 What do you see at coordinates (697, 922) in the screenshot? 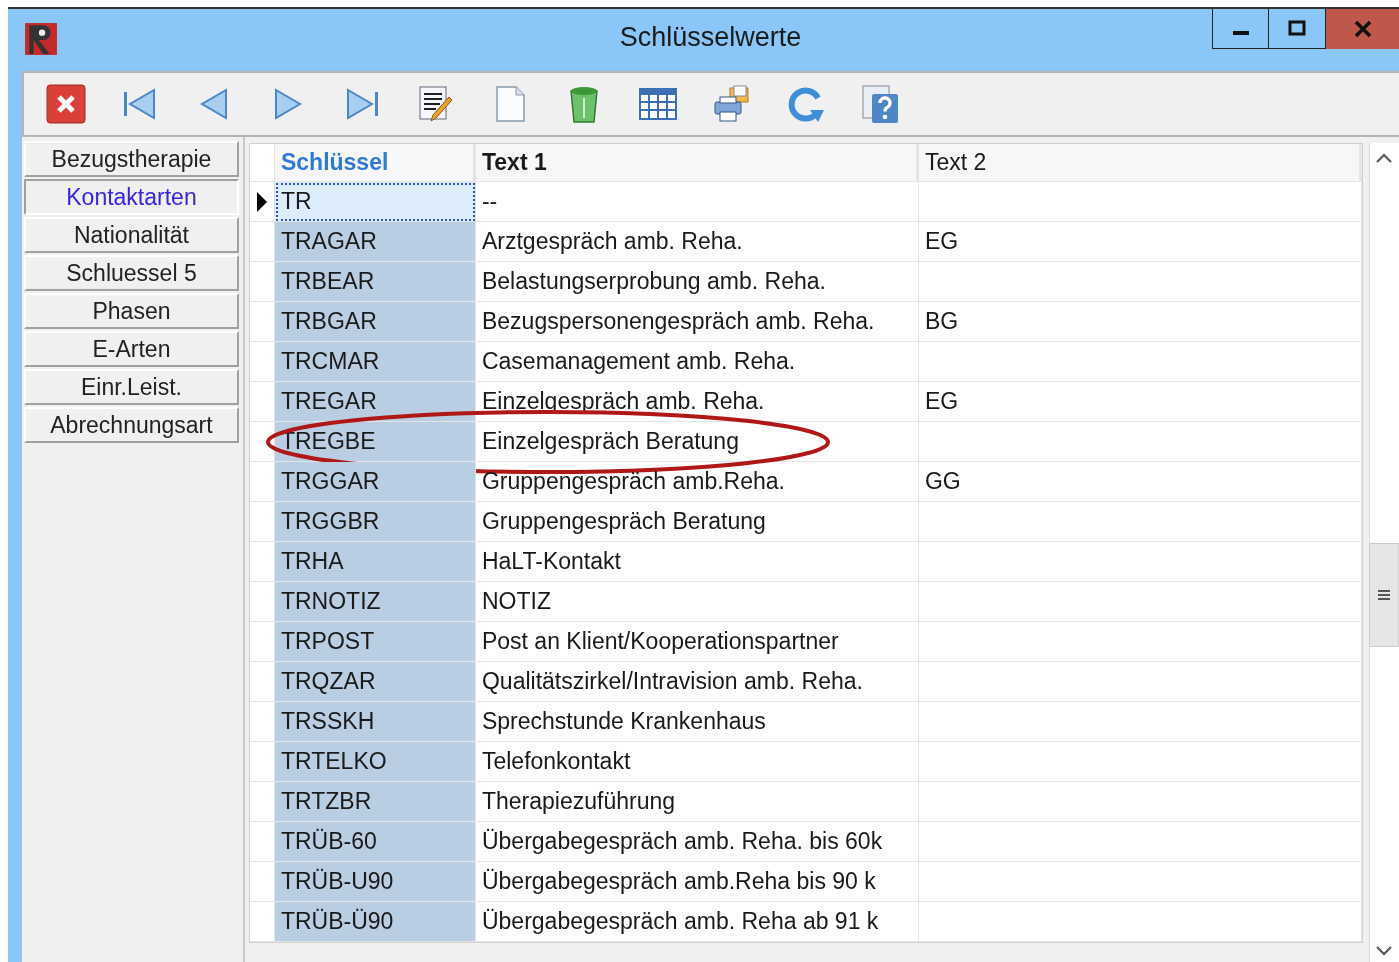
I see `table-cell: Übergabegespräch amb. Reha ab 91 k` at bounding box center [697, 922].